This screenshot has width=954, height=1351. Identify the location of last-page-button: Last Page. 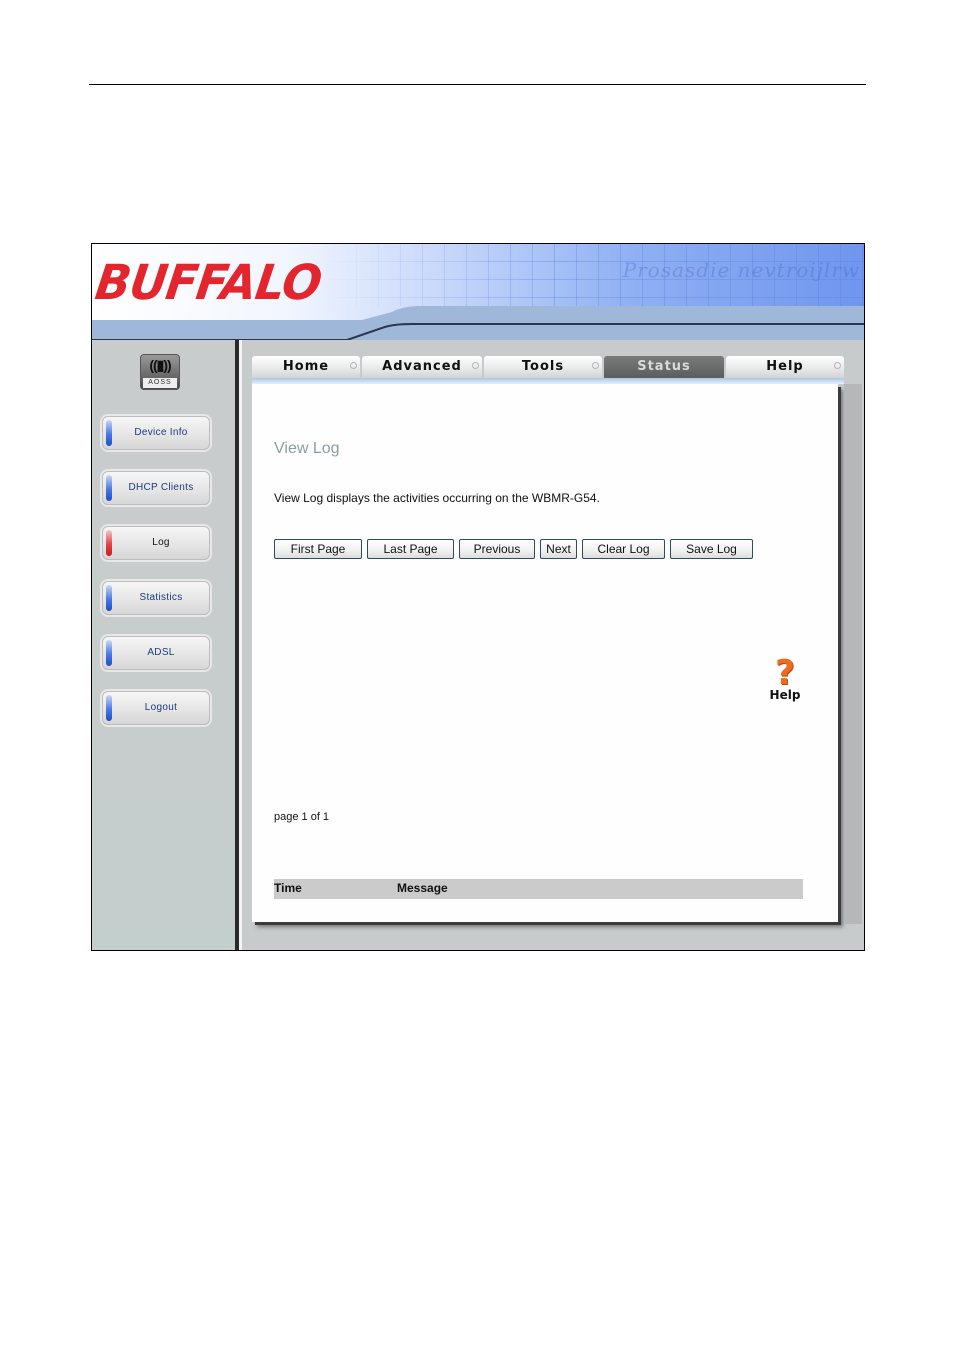
(410, 549).